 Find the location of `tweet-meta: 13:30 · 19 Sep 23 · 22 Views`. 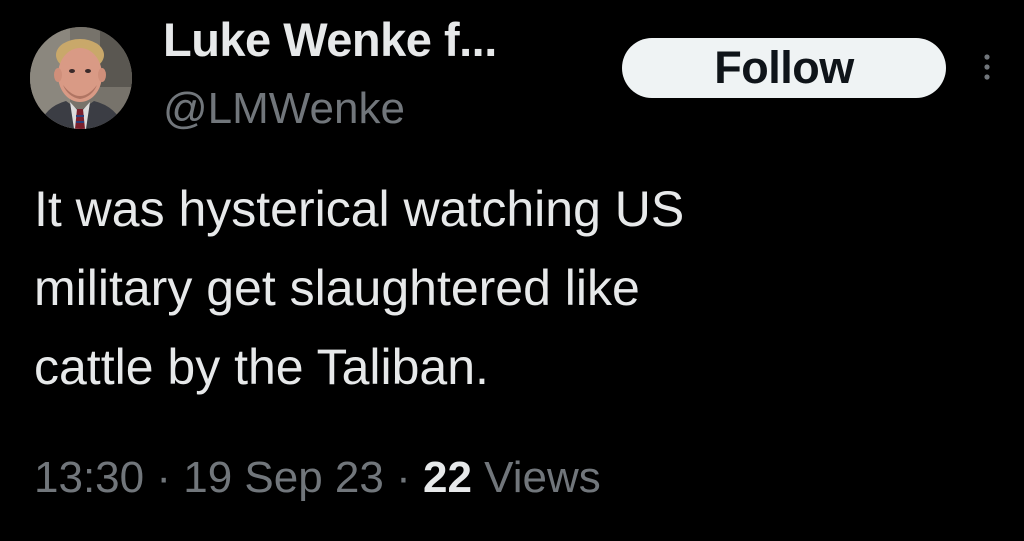

tweet-meta: 13:30 · 19 Sep 23 · 22 Views is located at coordinates (317, 478).